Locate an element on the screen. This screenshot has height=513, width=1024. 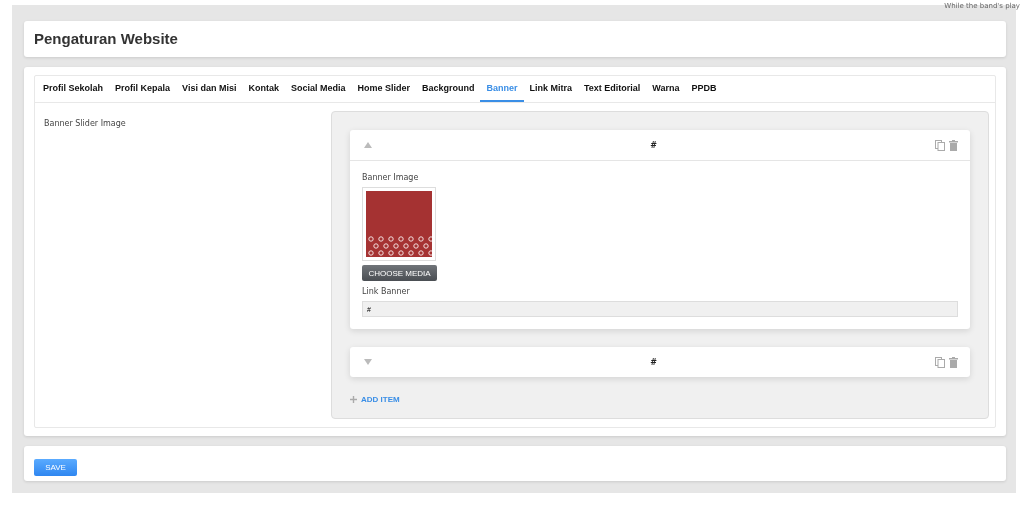
field-label: Banner Image is located at coordinates (390, 177).